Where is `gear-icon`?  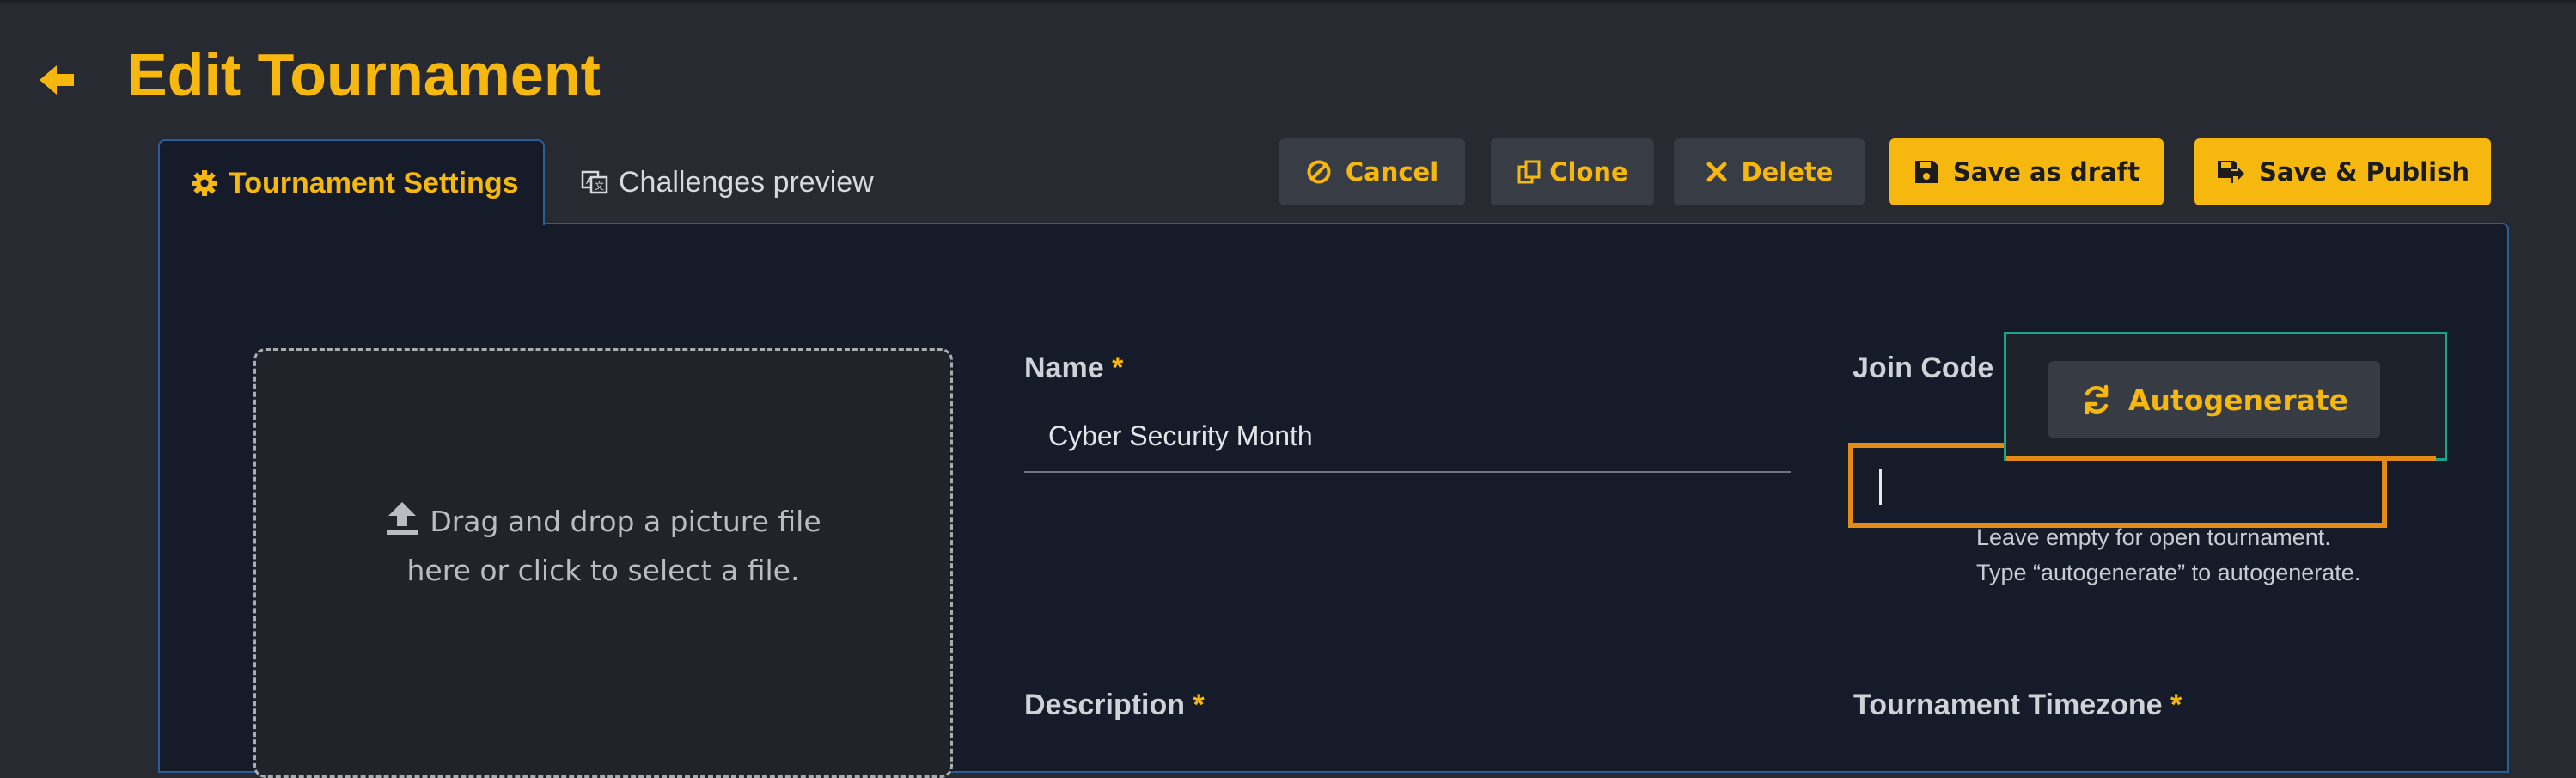
gear-icon is located at coordinates (204, 183).